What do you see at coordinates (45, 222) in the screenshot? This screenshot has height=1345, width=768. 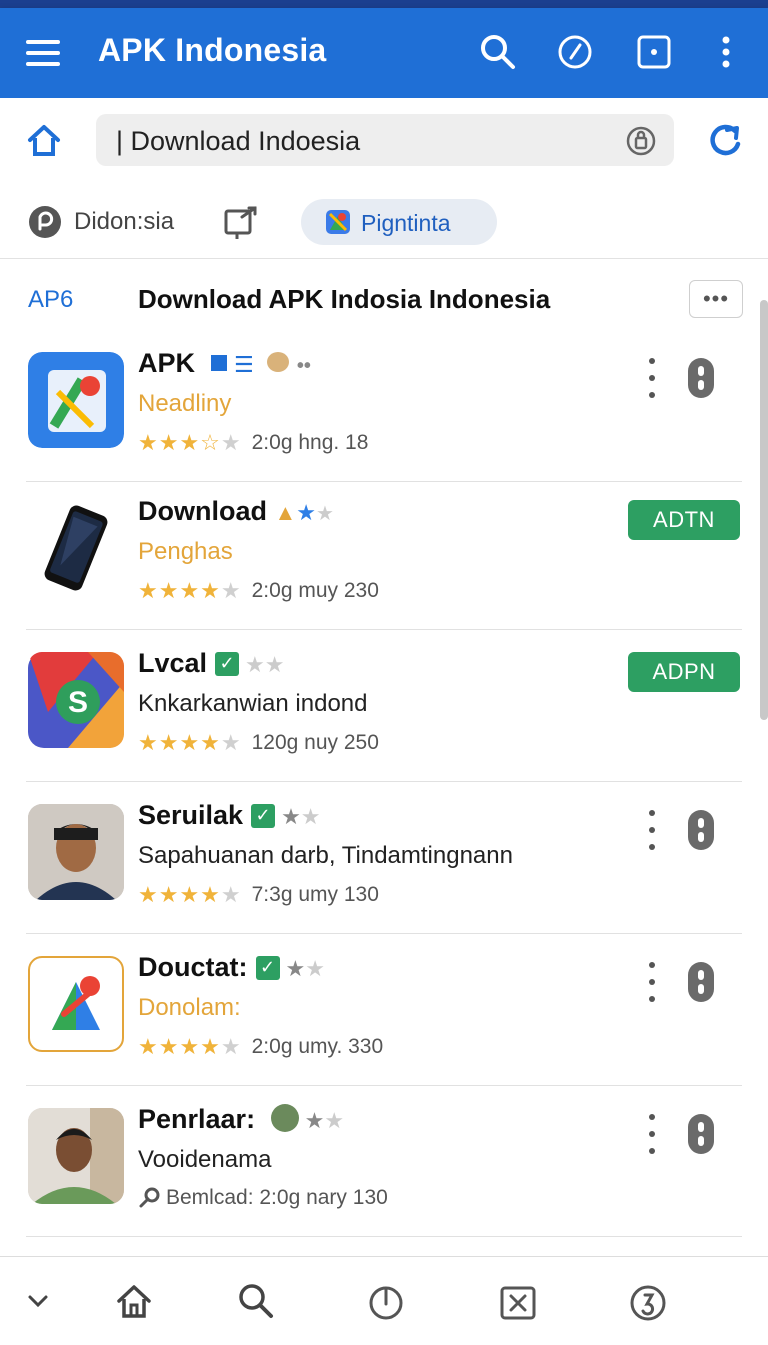 I see `site-icon` at bounding box center [45, 222].